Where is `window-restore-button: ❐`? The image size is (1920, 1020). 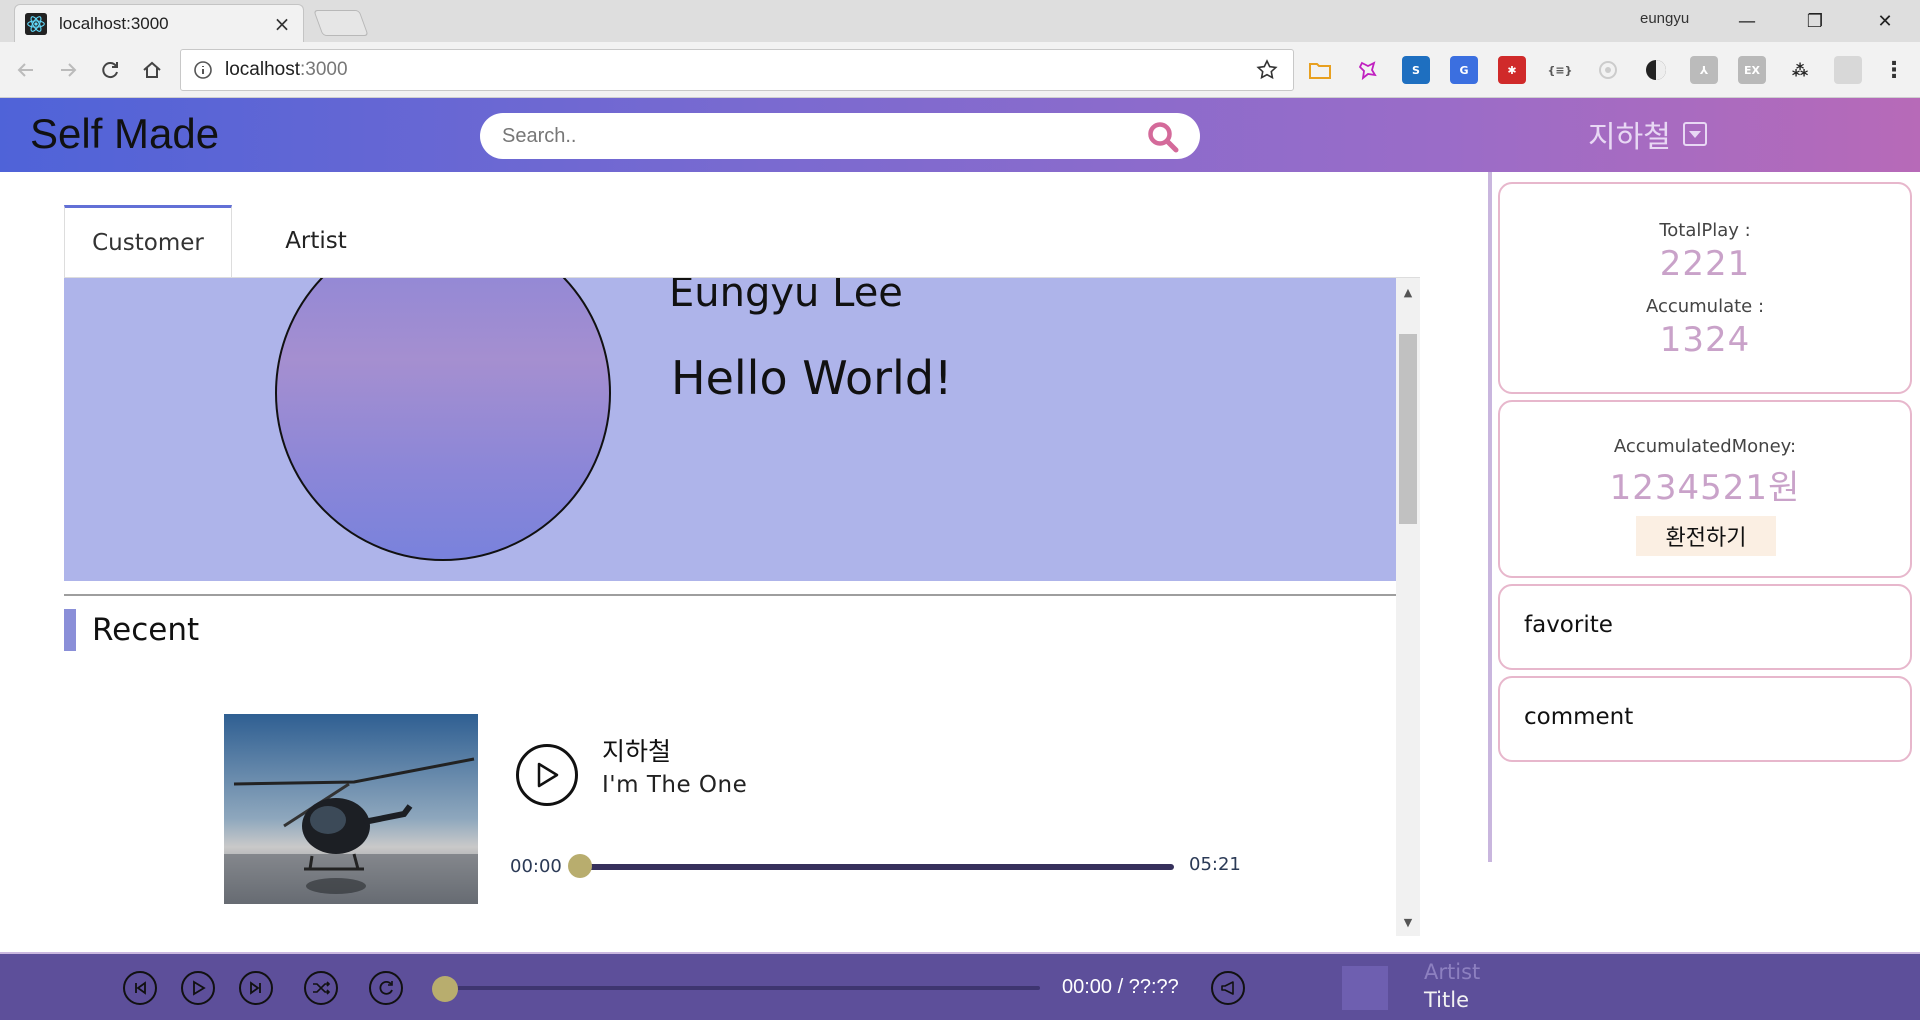
window-restore-button: ❐ is located at coordinates (1815, 21).